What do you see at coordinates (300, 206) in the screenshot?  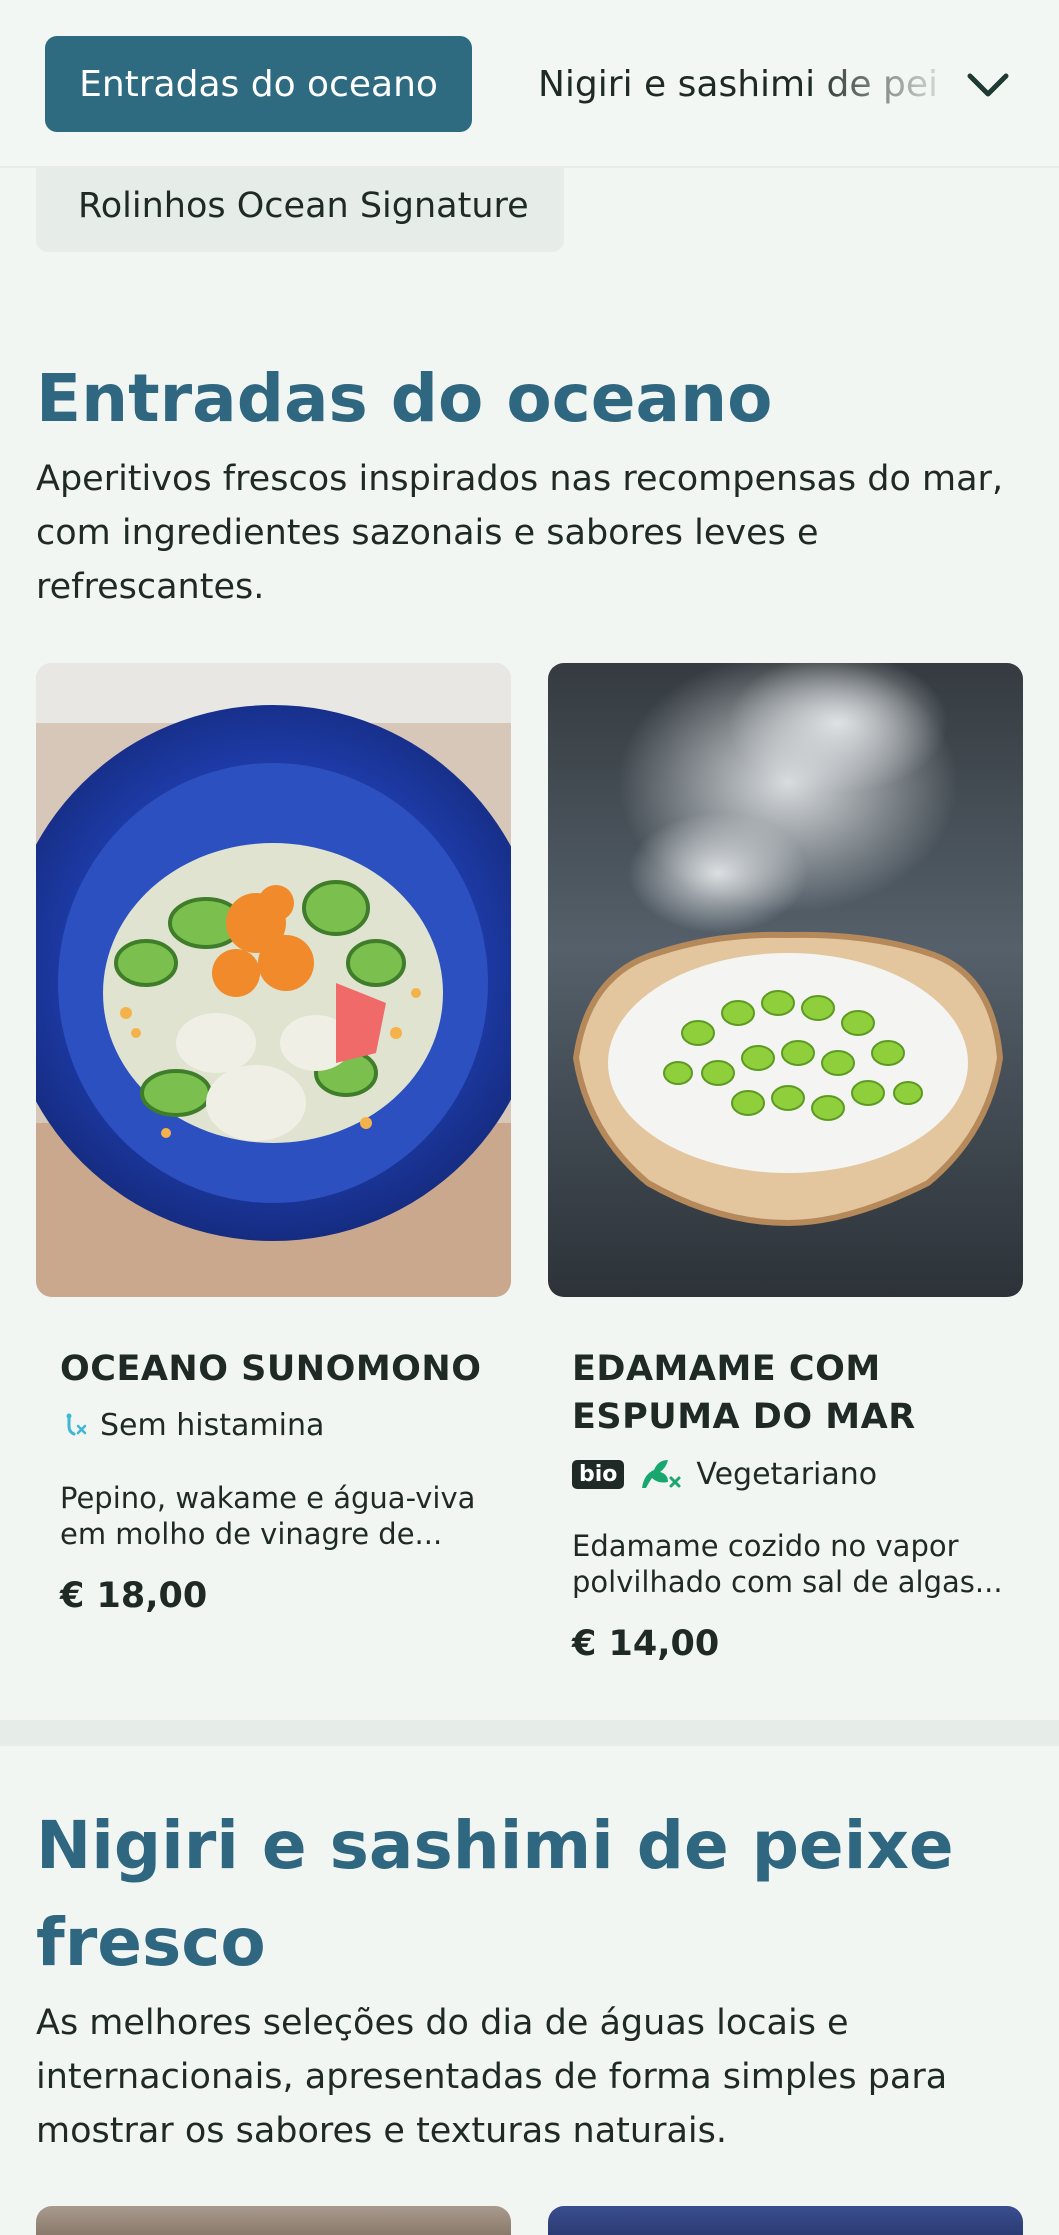 I see `category-item-rolinhos: Rolinhos Ocean Signature` at bounding box center [300, 206].